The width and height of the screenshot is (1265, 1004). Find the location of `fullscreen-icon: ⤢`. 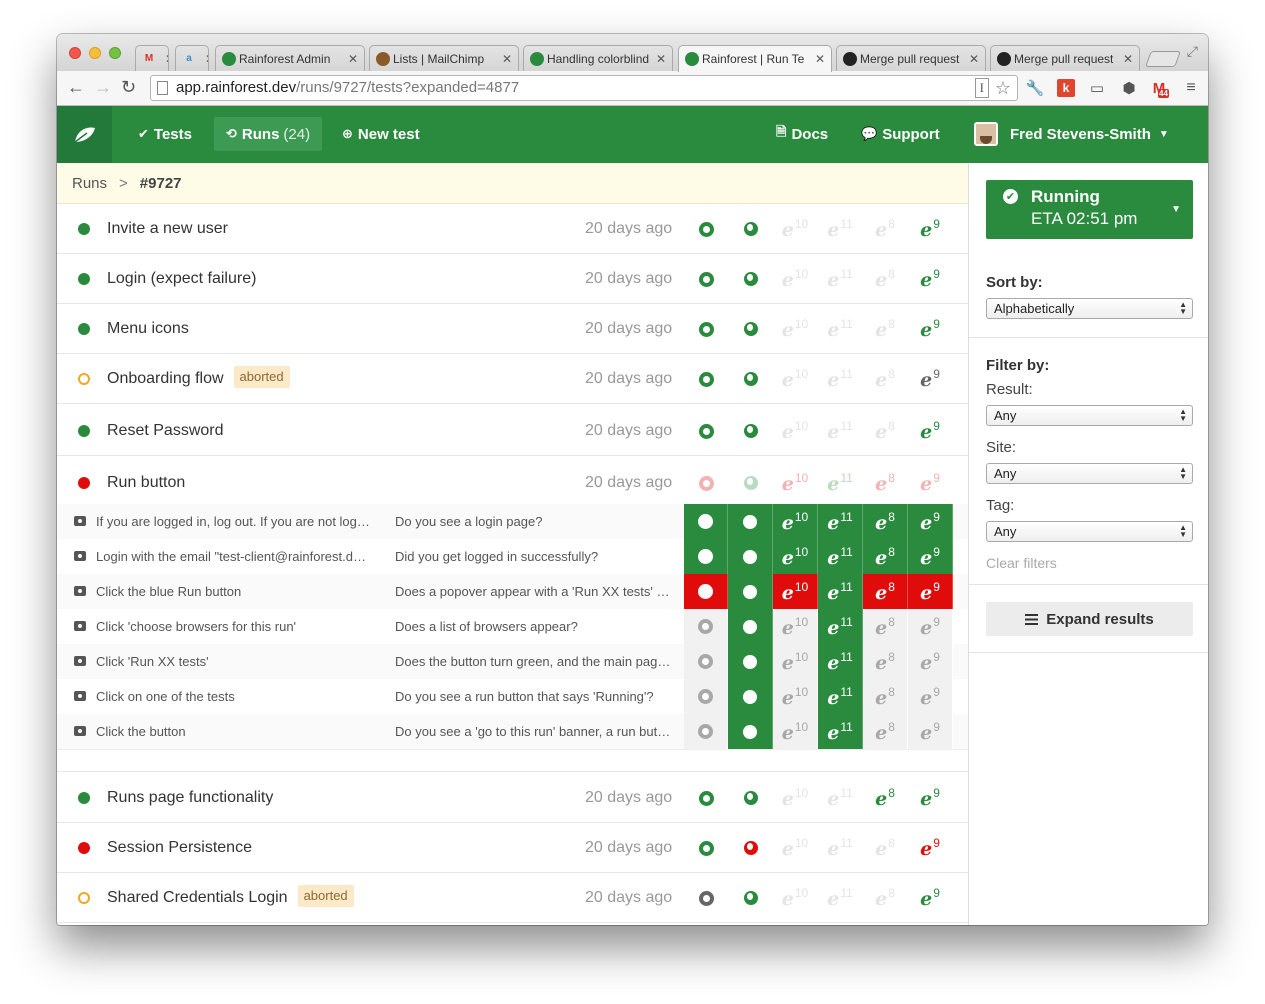

fullscreen-icon: ⤢ is located at coordinates (1192, 51).